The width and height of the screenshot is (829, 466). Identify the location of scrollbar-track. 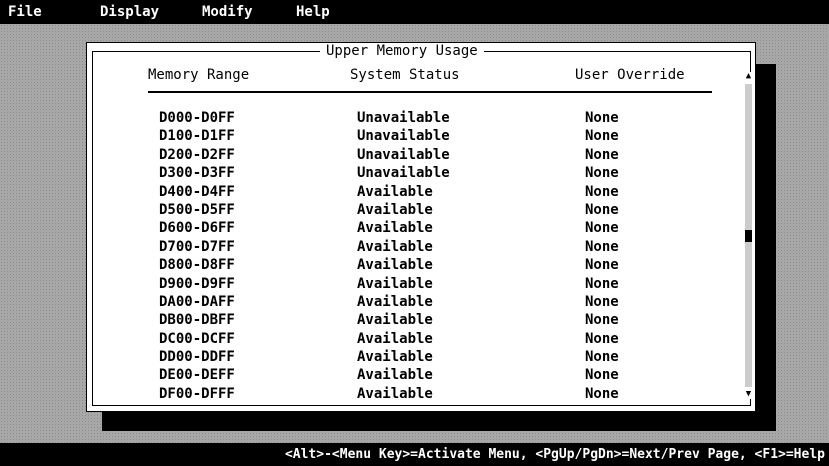
(748, 235).